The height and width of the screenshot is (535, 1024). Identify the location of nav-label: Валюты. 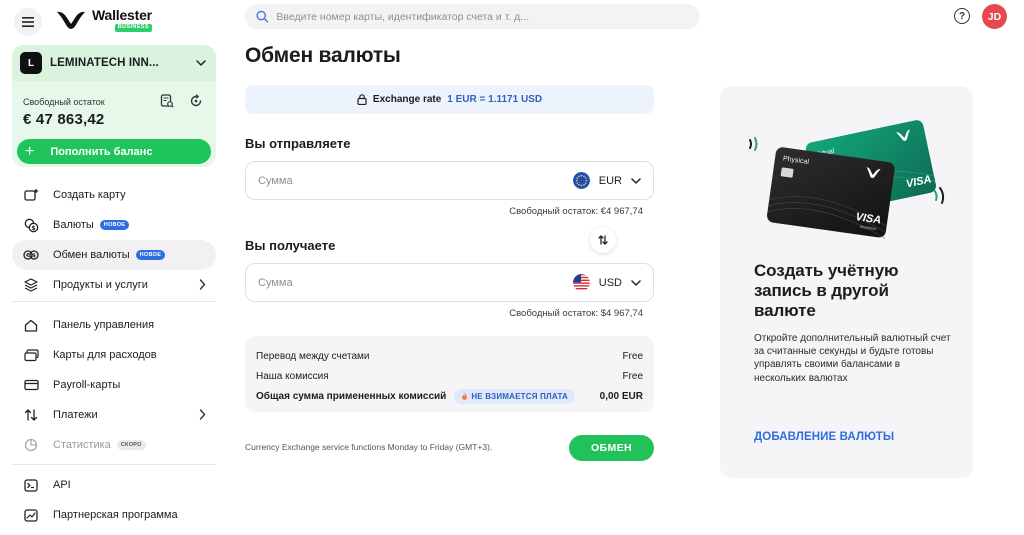
(73, 225).